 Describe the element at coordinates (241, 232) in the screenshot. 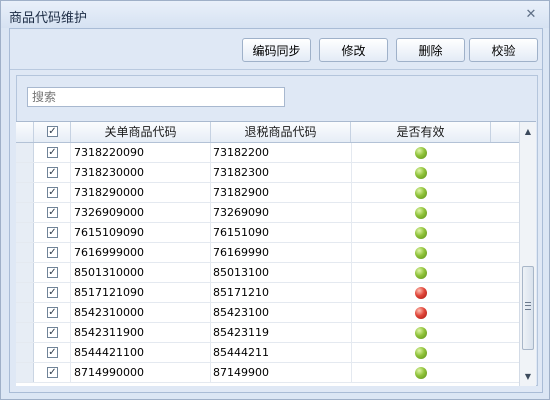

I see `rebate-code: 76151090` at that location.